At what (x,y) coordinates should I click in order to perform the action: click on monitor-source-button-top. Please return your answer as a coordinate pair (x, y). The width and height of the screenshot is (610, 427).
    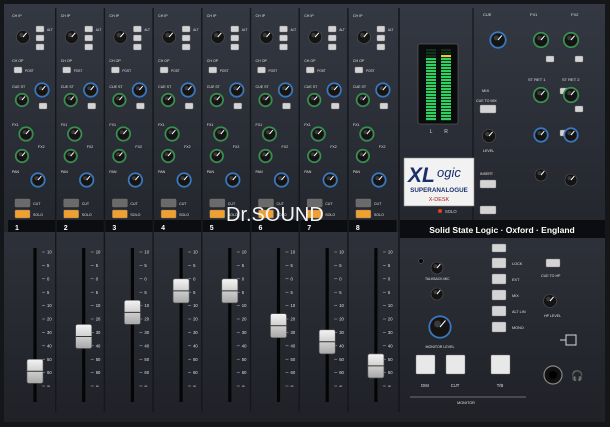
    Looking at the image, I should click on (499, 248).